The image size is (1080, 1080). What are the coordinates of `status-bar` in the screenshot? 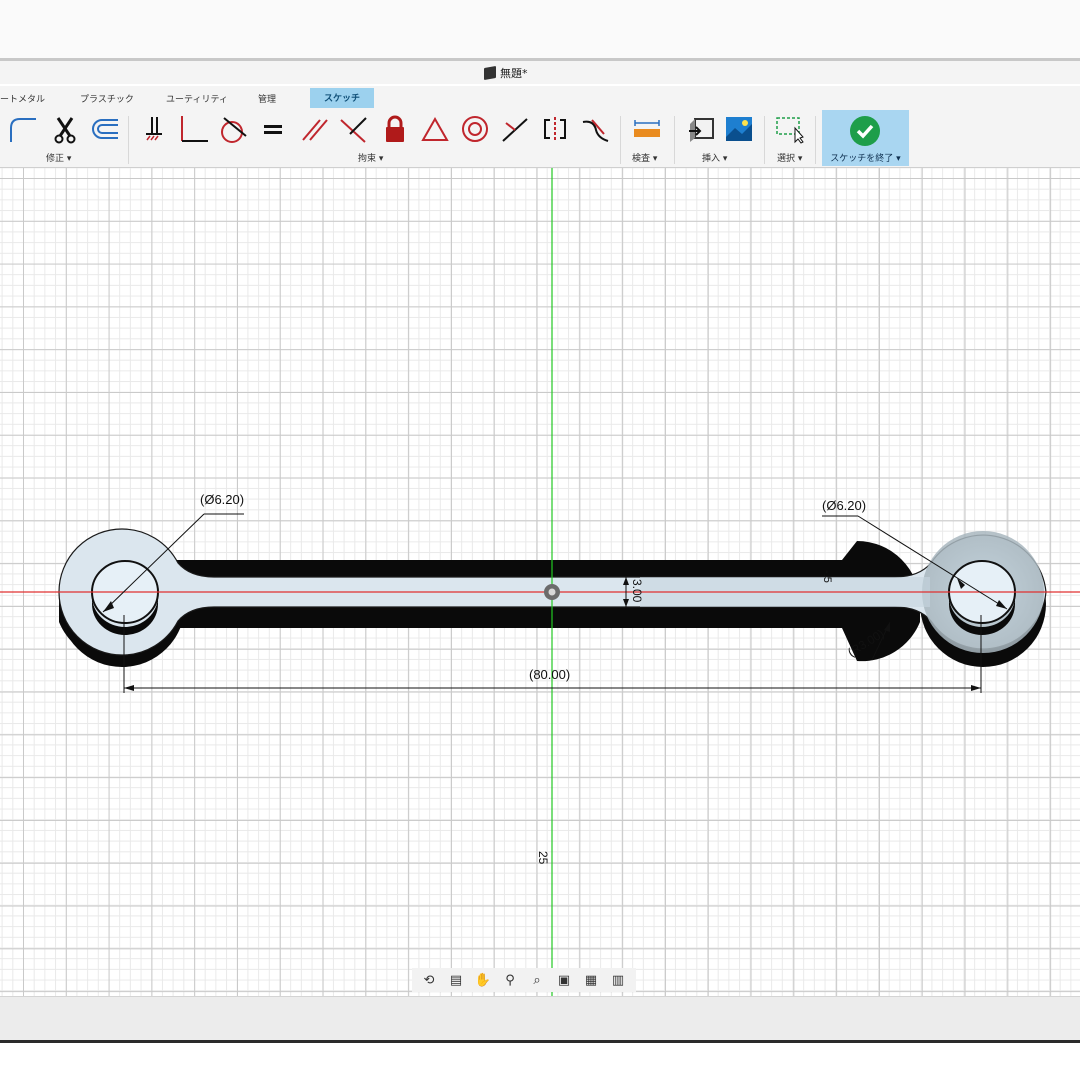 It's located at (540, 1018).